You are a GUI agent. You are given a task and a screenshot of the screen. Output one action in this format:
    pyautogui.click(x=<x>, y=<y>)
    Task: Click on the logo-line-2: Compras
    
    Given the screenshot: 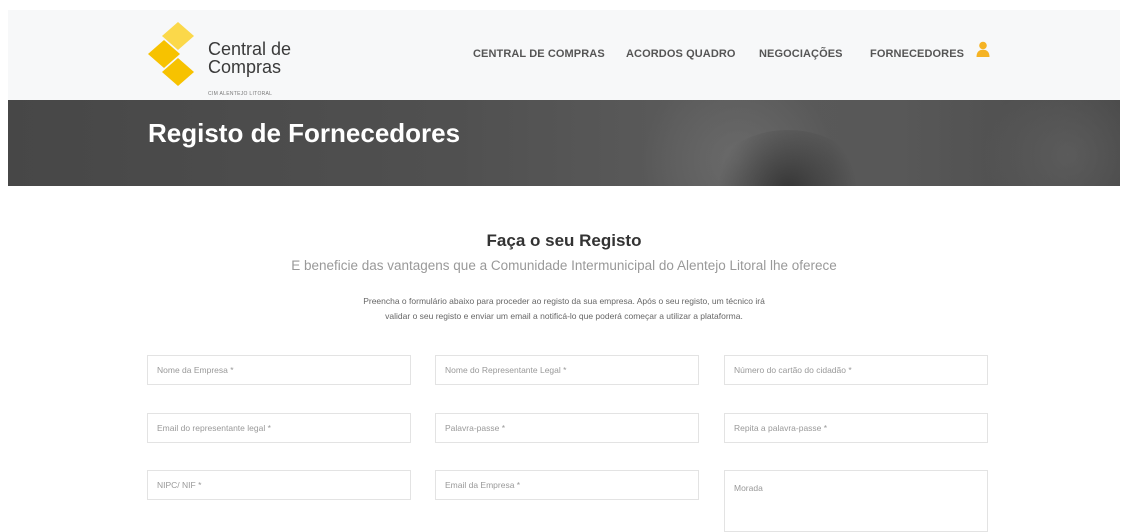 What is the action you would take?
    pyautogui.click(x=245, y=67)
    